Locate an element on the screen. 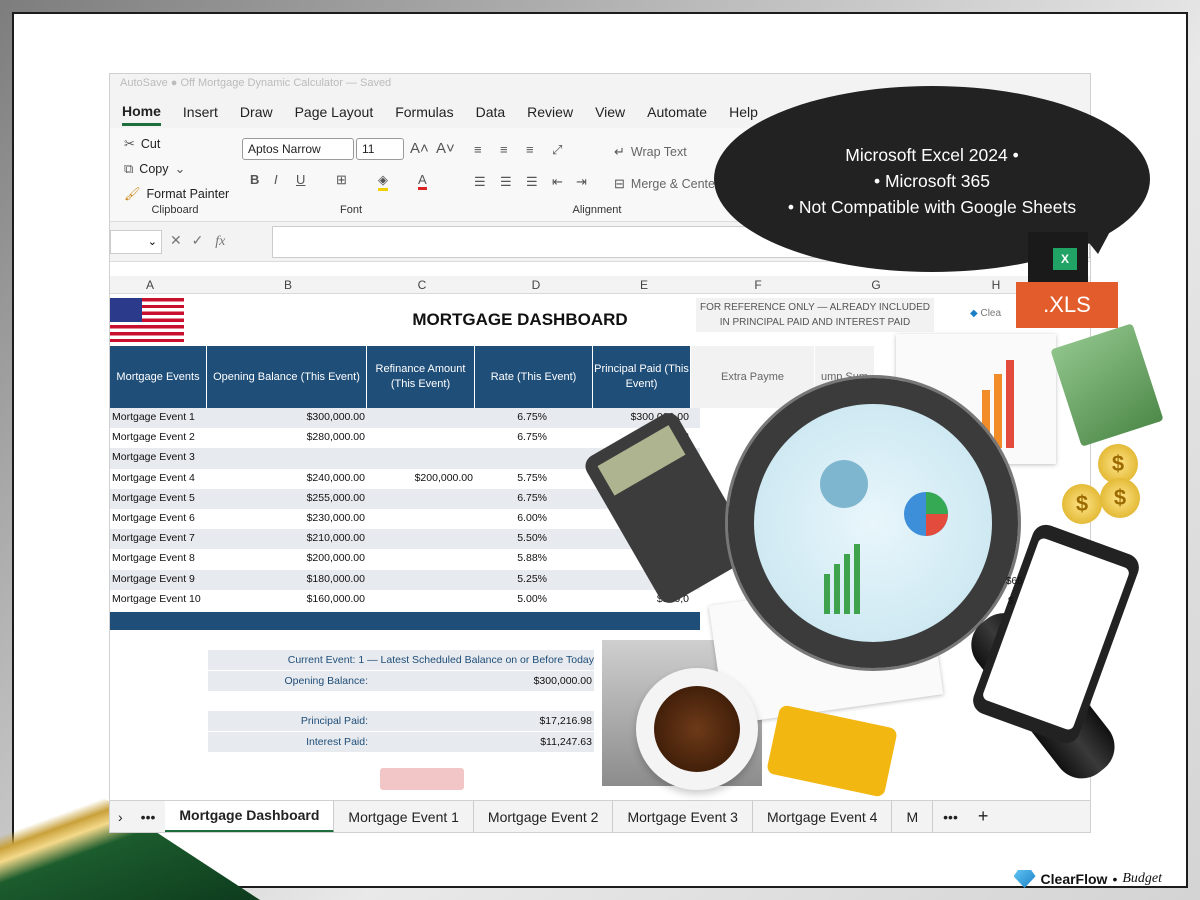  opening-cell: $280,000.00 is located at coordinates (287, 438).